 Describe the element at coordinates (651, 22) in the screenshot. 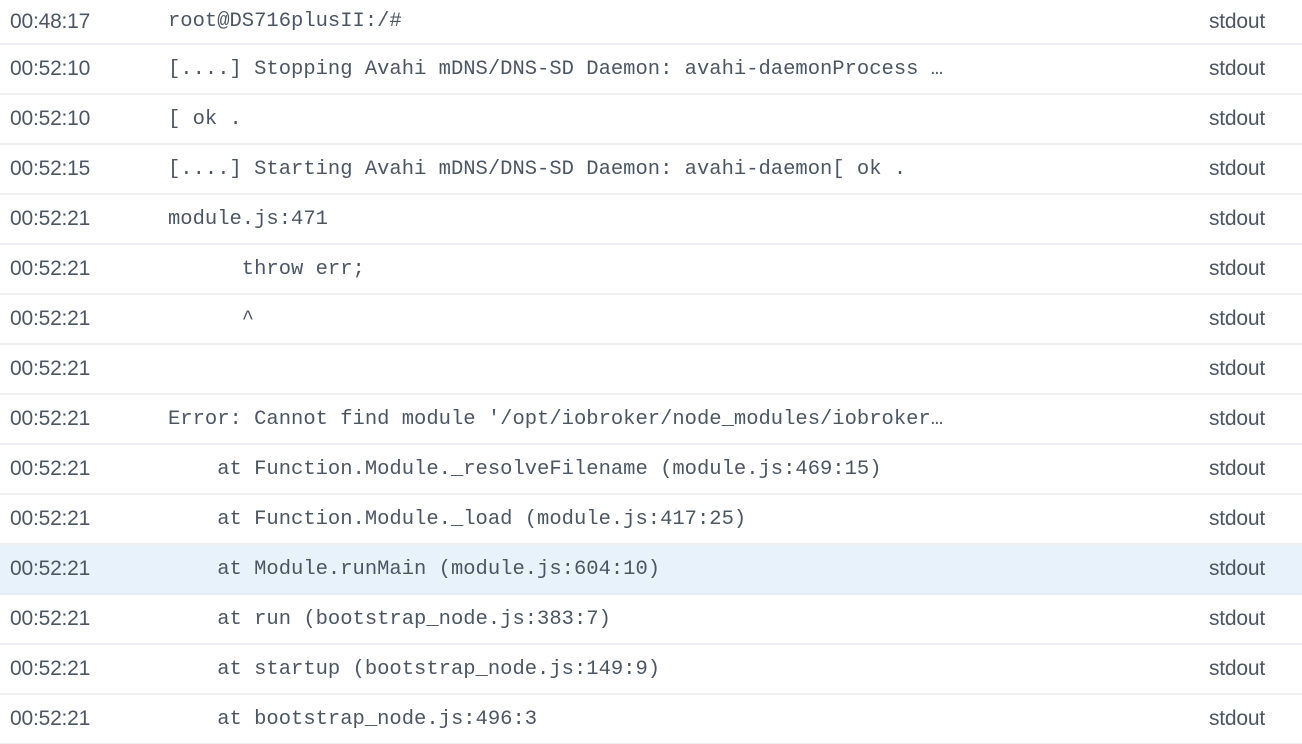

I see `log-row: 00:48:17 root@DS716plusII:/# stdout` at that location.